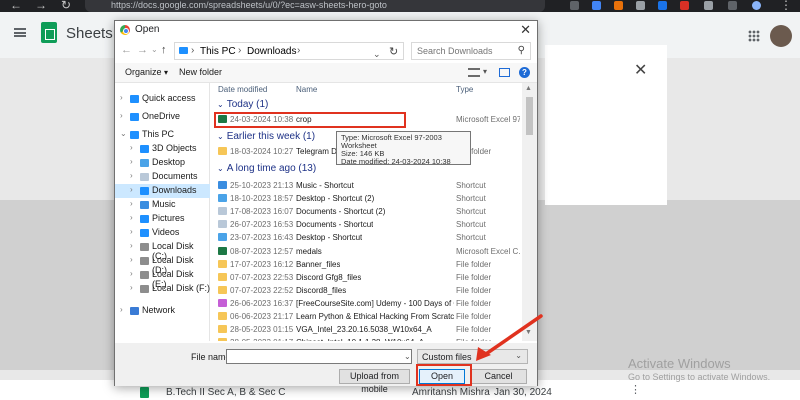  Describe the element at coordinates (529, 212) in the screenshot. I see `vertical-scrollbar: ▲ ▼` at that location.